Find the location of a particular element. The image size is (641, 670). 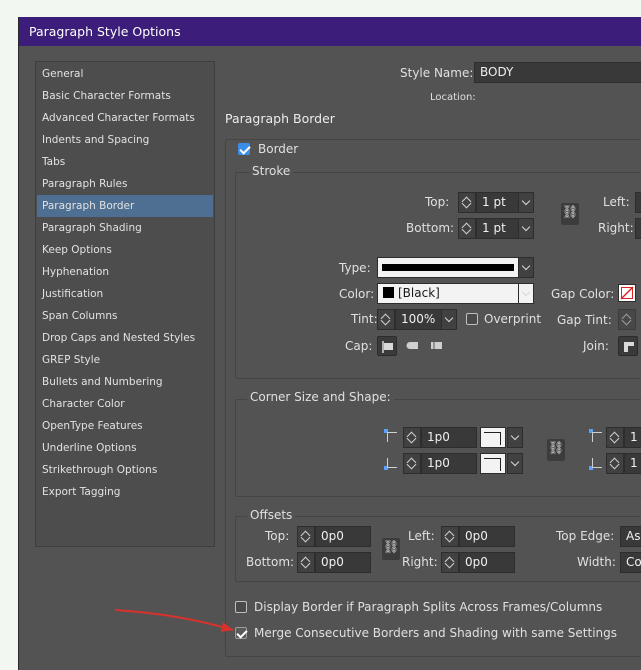

stroke-color-label: Color: is located at coordinates (357, 294).